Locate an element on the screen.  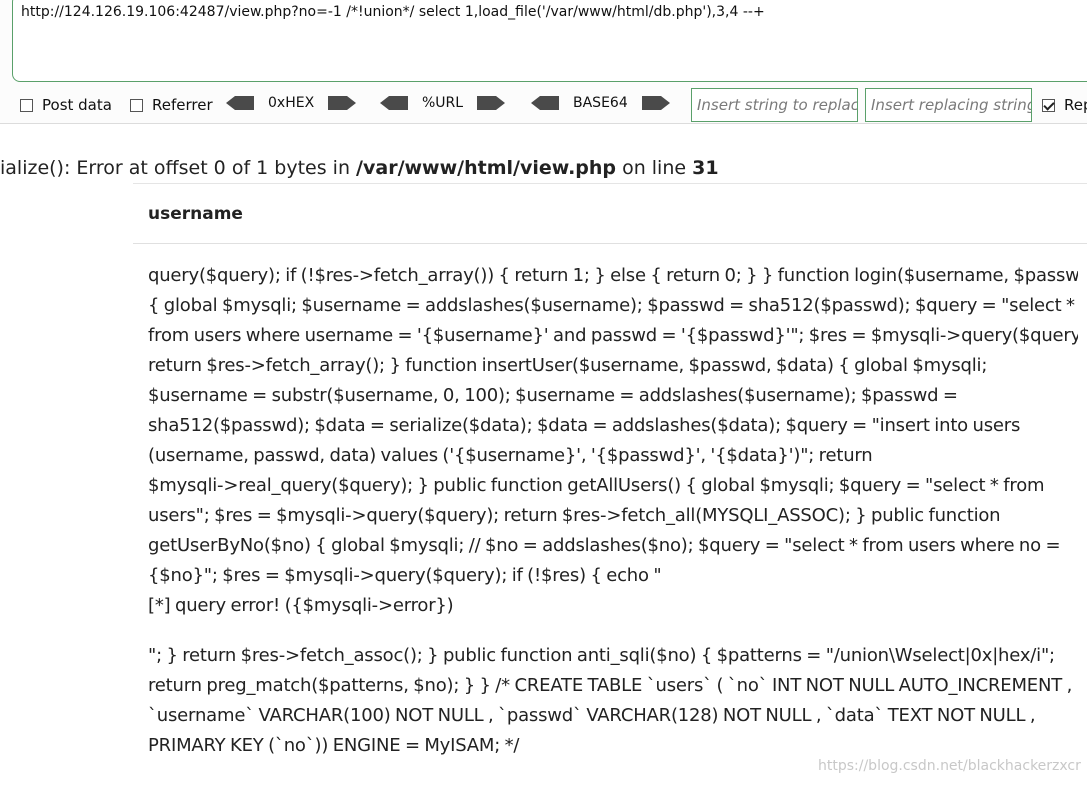
insert-string-input: Insert string to replace is located at coordinates (774, 105).